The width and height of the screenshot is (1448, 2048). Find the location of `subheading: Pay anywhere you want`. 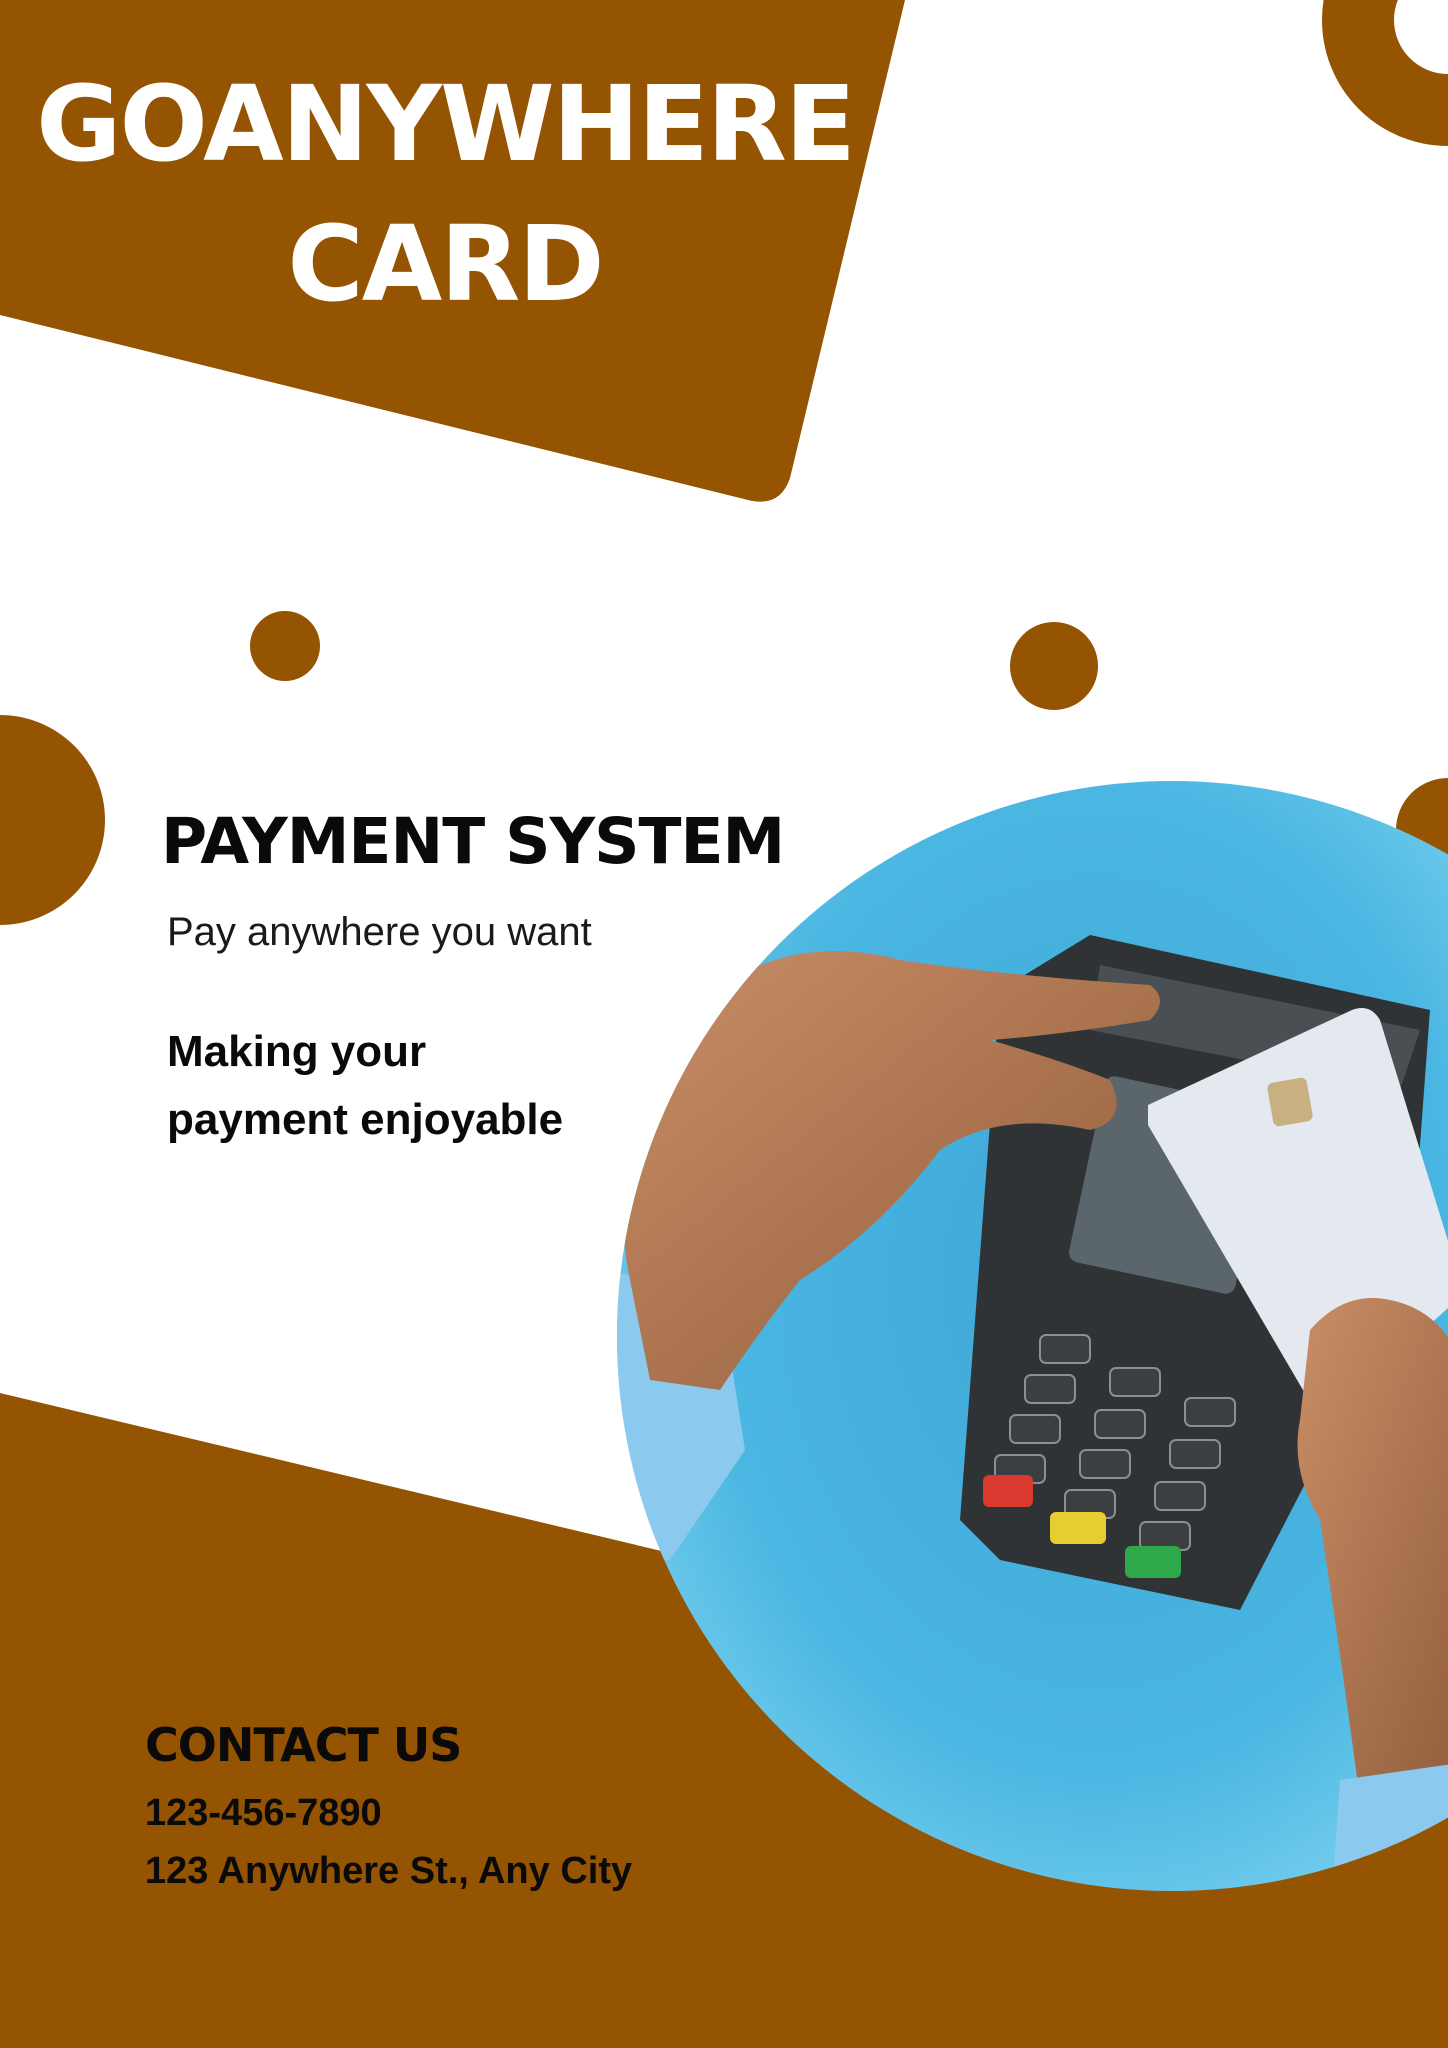

subheading: Pay anywhere you want is located at coordinates (379, 932).